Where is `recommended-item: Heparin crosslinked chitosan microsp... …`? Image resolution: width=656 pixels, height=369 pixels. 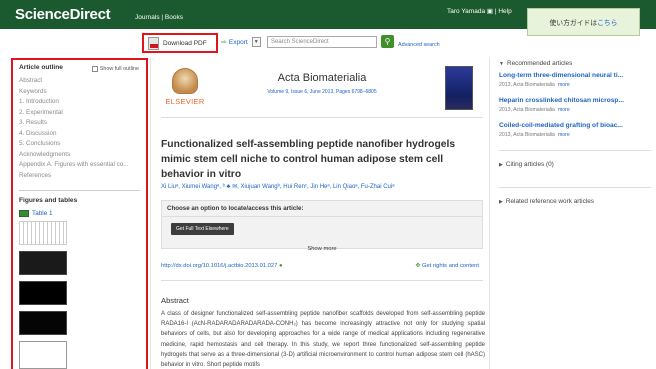
recommended-item: Heparin crosslinked chitosan microsp... … is located at coordinates (575, 105).